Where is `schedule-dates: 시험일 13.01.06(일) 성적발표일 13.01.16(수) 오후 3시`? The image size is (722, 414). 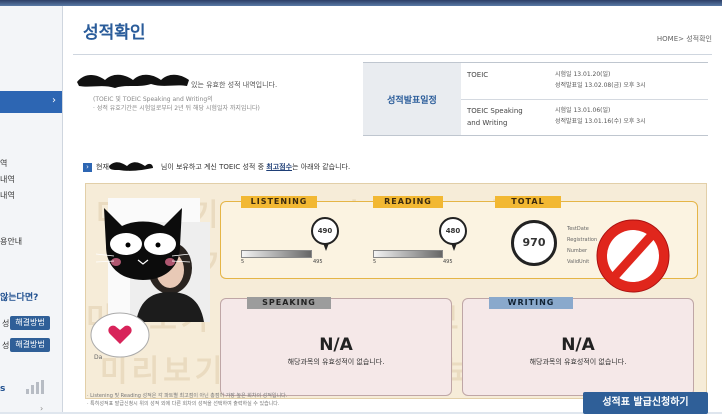
schedule-dates: 시험일 13.01.06(일) 성적발표일 13.01.16(수) 오후 3시 is located at coordinates (600, 116).